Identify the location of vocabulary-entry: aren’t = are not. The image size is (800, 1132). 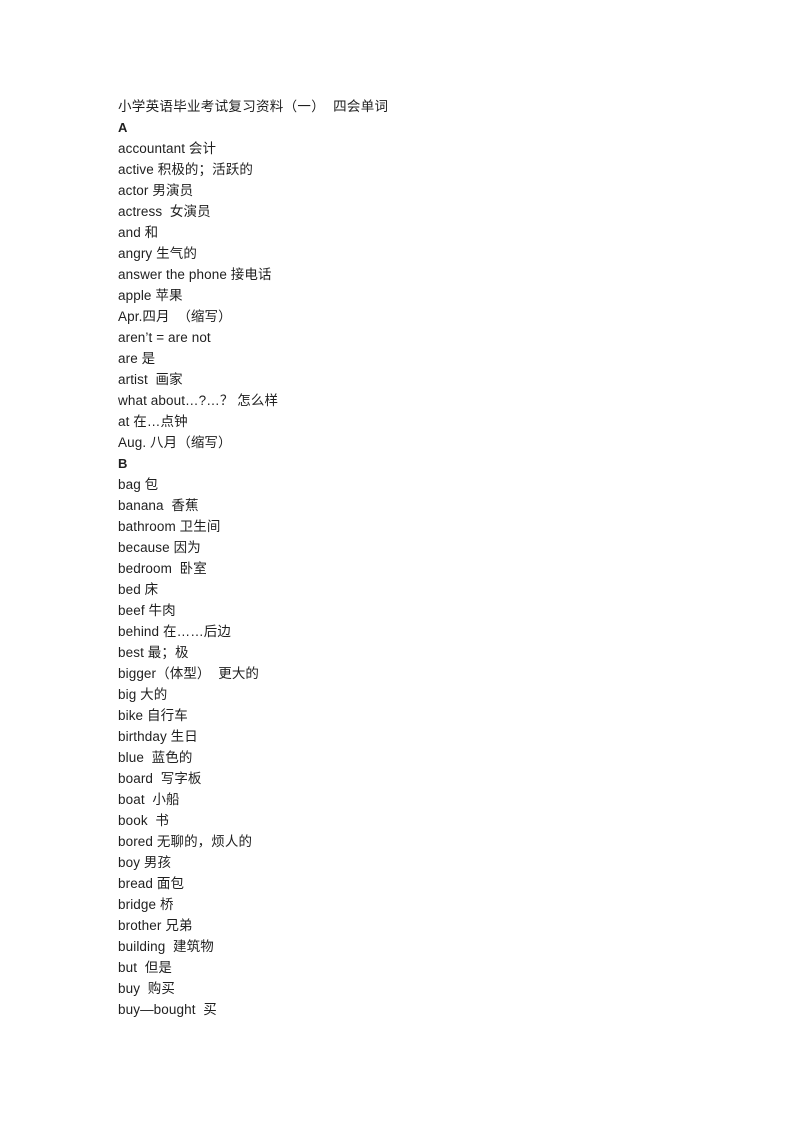
(164, 337).